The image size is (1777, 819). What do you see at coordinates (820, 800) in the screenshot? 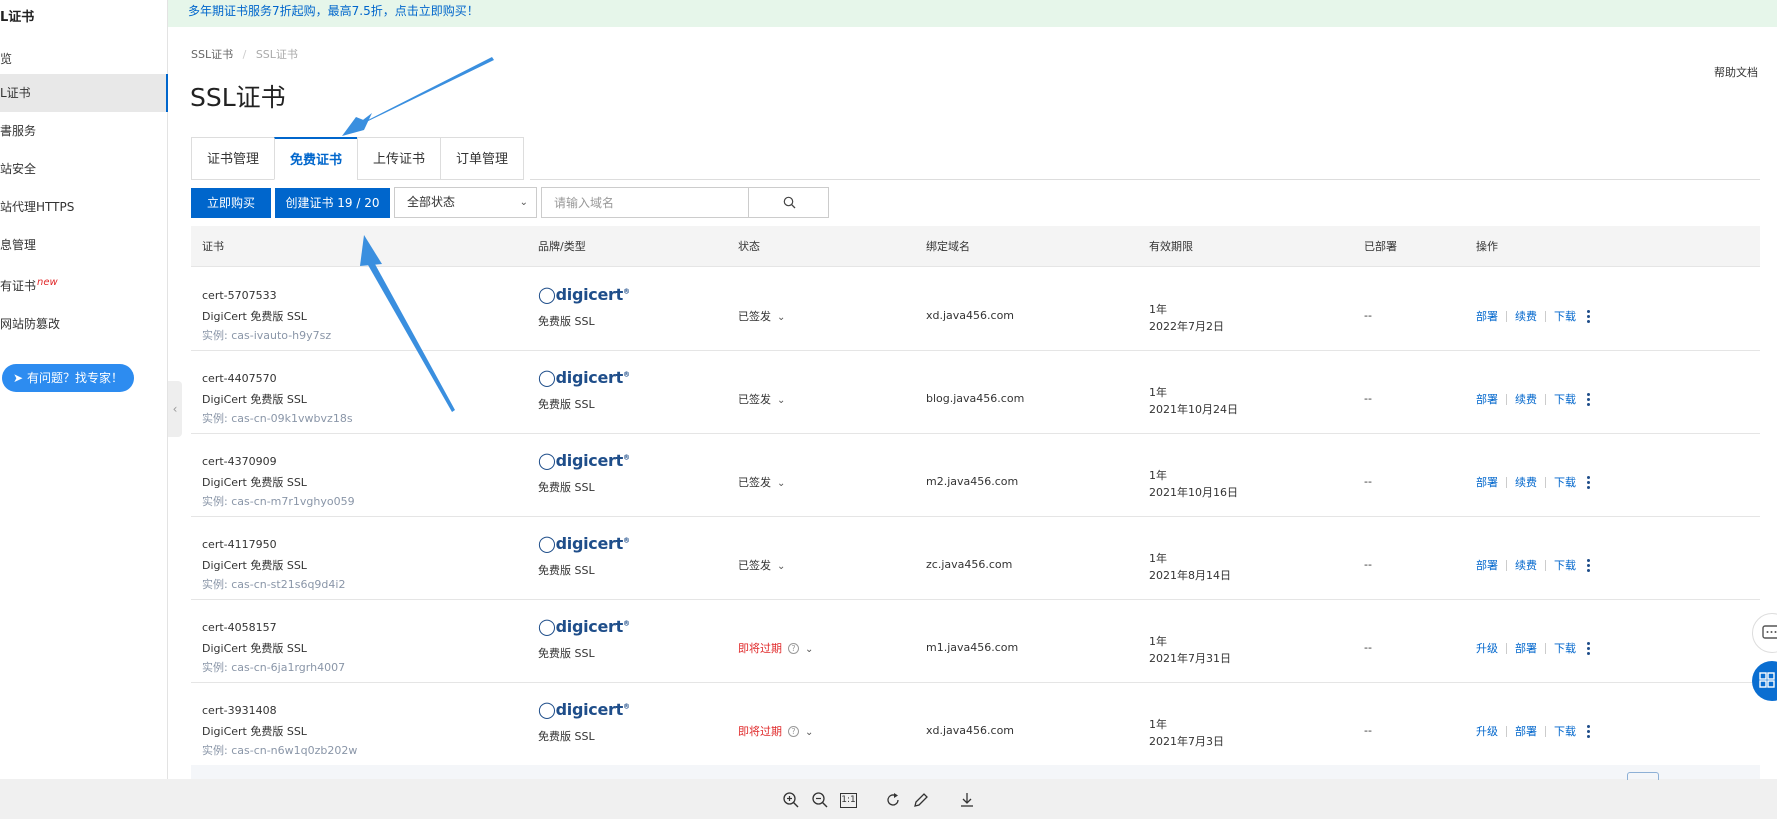
I see `zoom-out-icon` at bounding box center [820, 800].